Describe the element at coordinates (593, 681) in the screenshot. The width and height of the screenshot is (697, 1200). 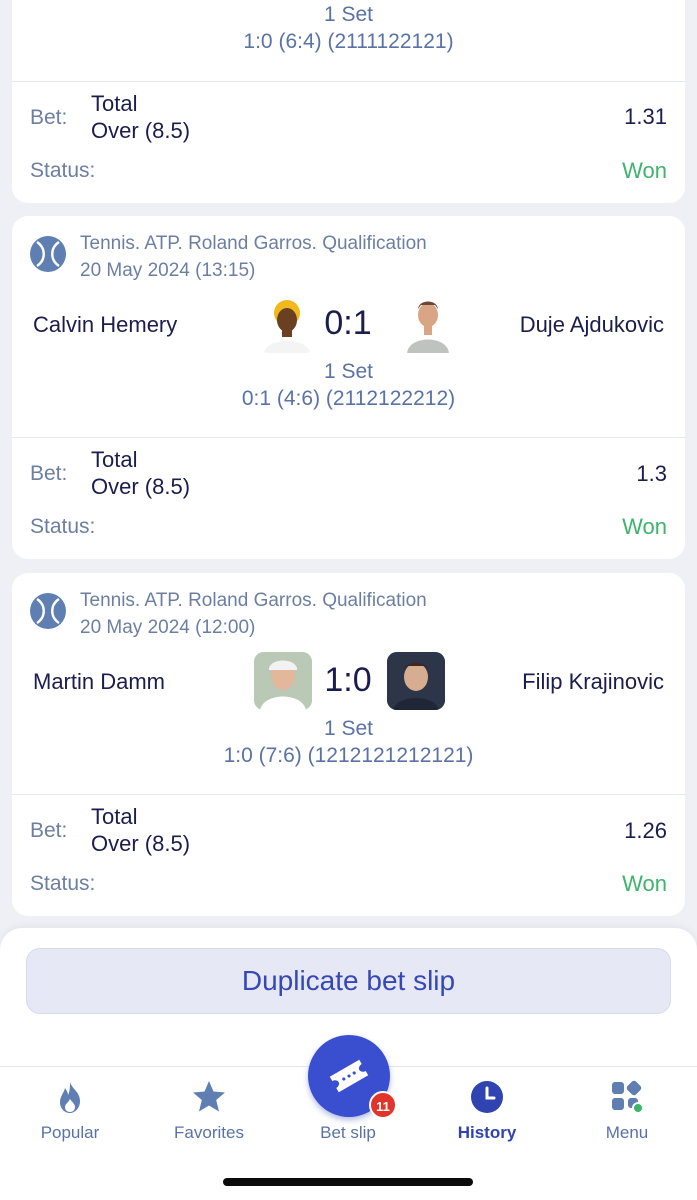
I see `player-away: Filip Krajinovic` at that location.